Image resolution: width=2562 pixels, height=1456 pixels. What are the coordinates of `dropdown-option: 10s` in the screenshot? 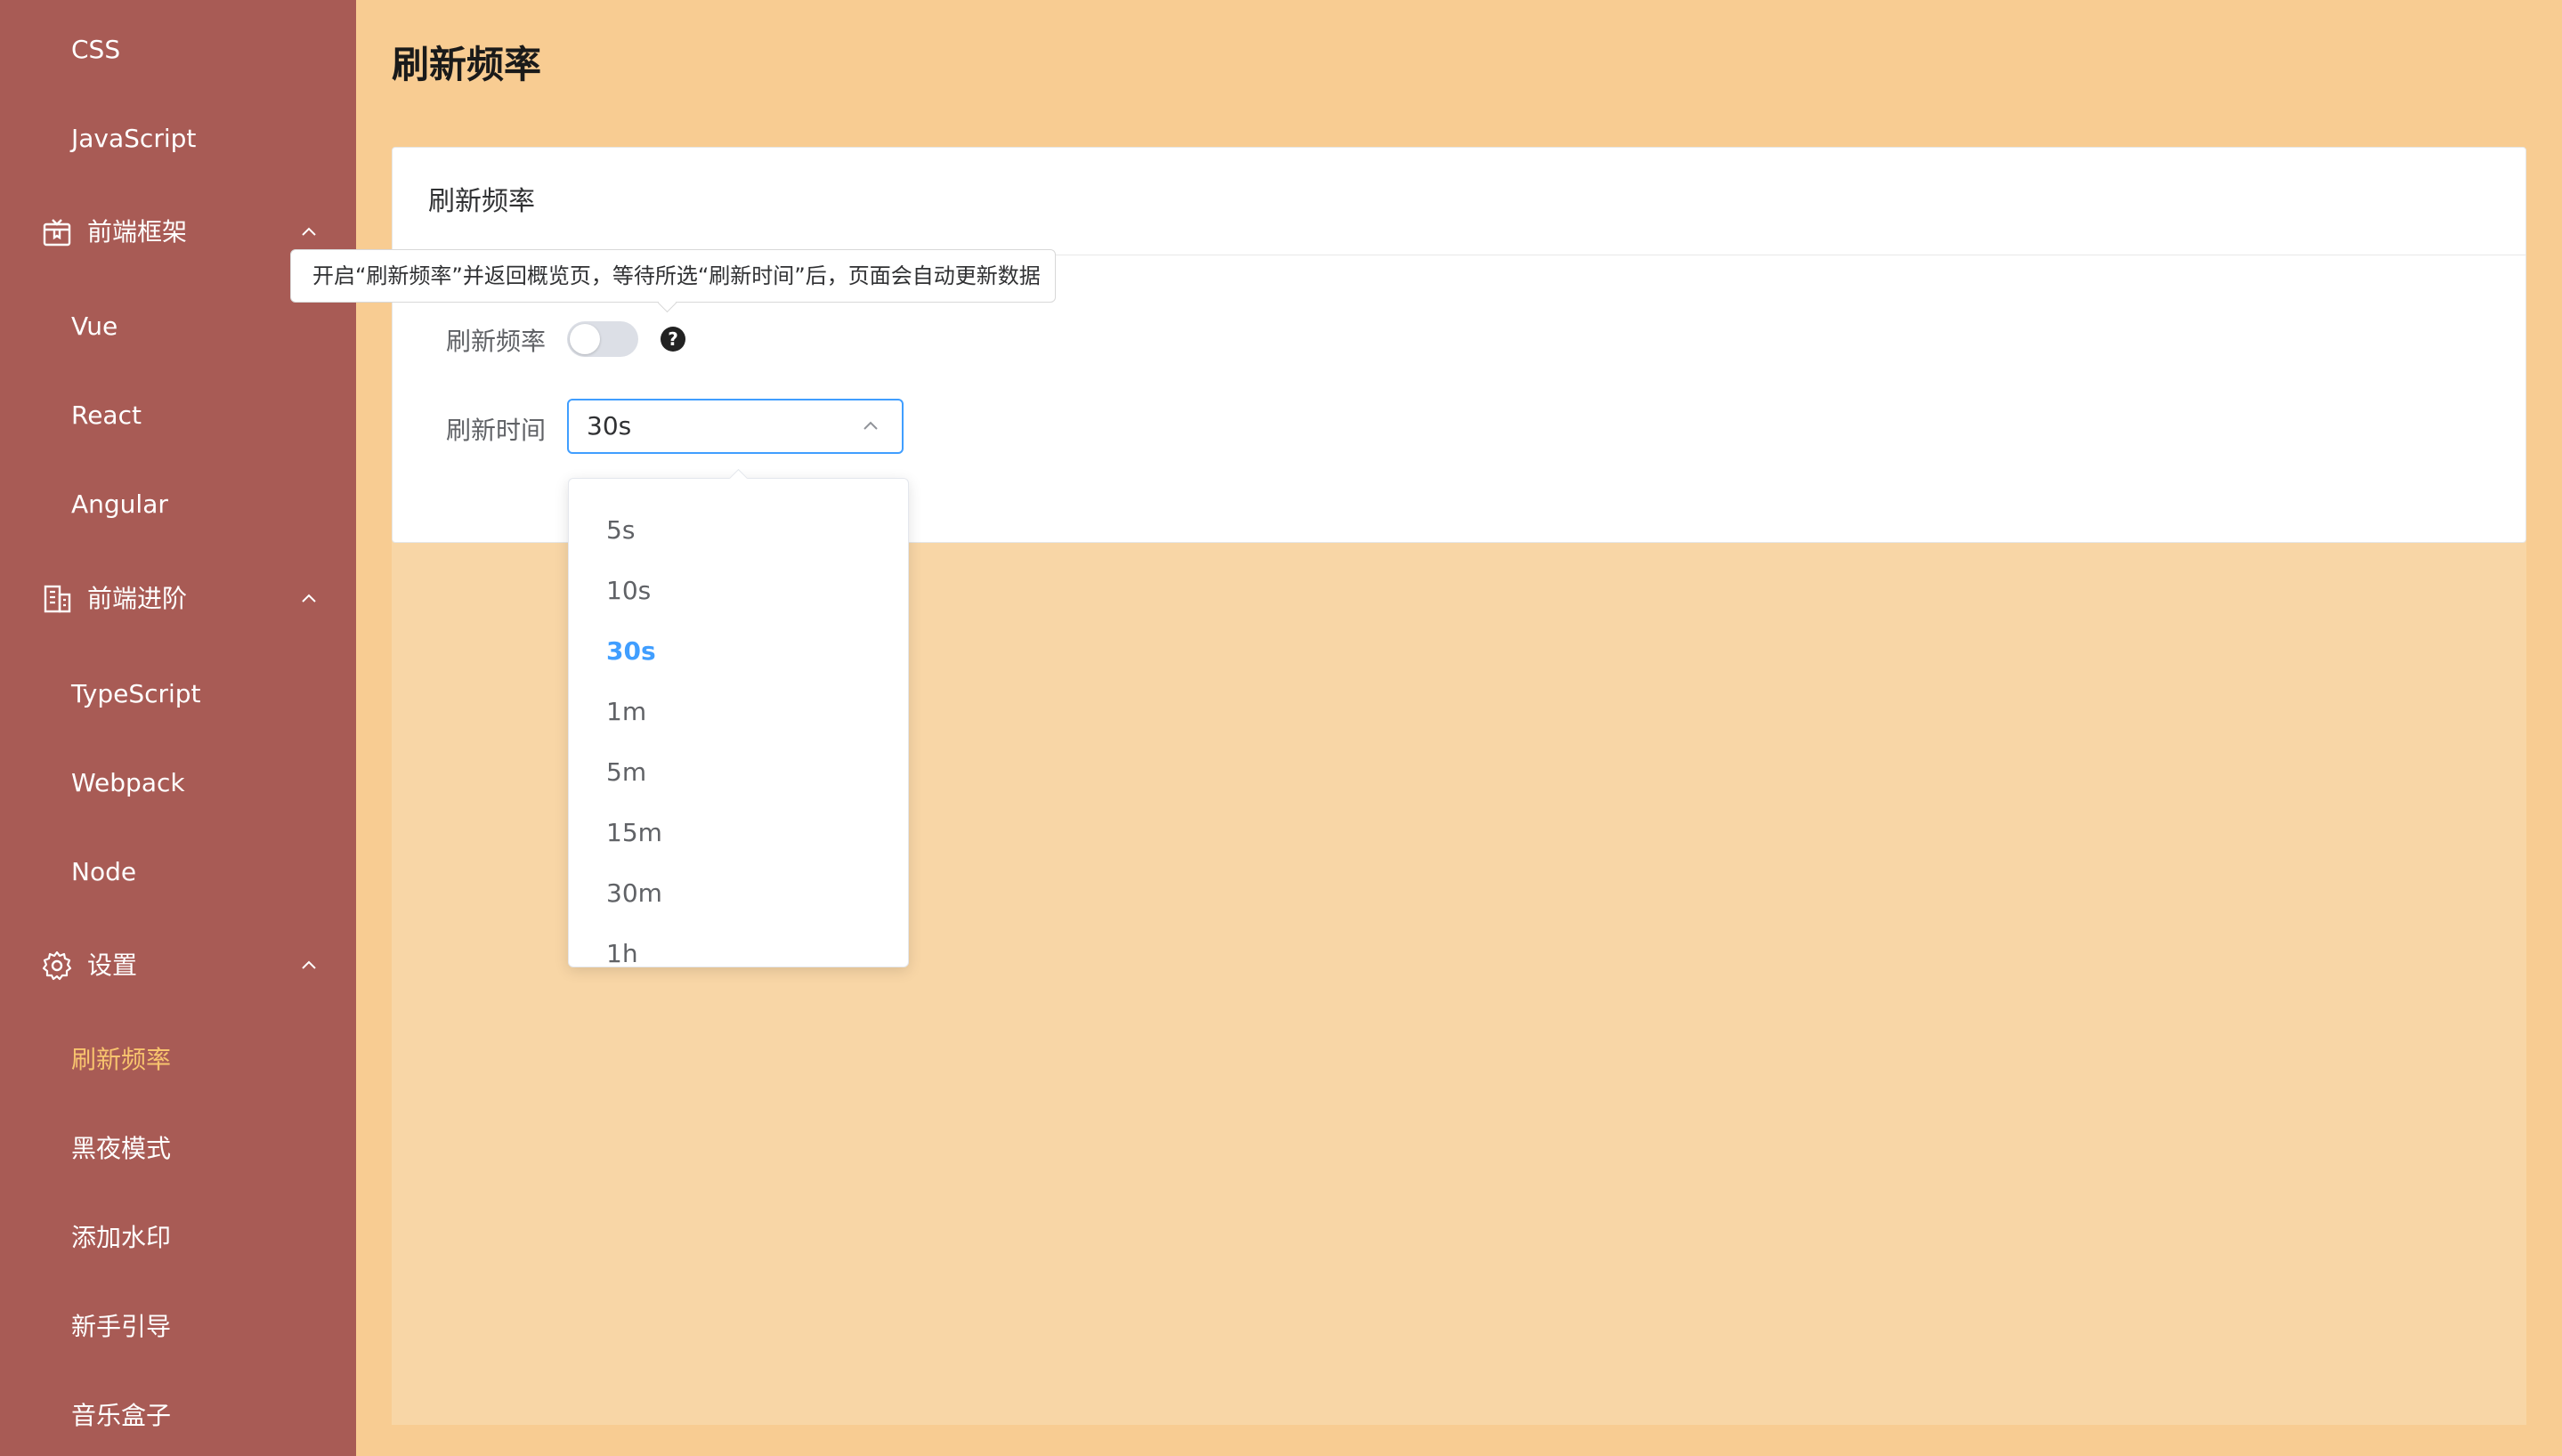 It's located at (738, 591).